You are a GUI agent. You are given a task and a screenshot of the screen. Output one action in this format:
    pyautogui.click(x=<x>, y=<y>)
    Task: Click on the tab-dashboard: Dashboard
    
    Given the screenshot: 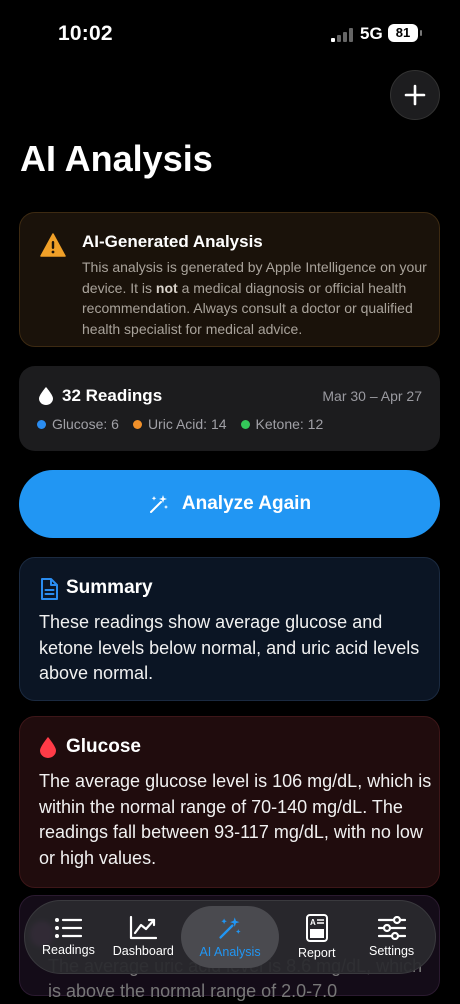 What is the action you would take?
    pyautogui.click(x=143, y=937)
    